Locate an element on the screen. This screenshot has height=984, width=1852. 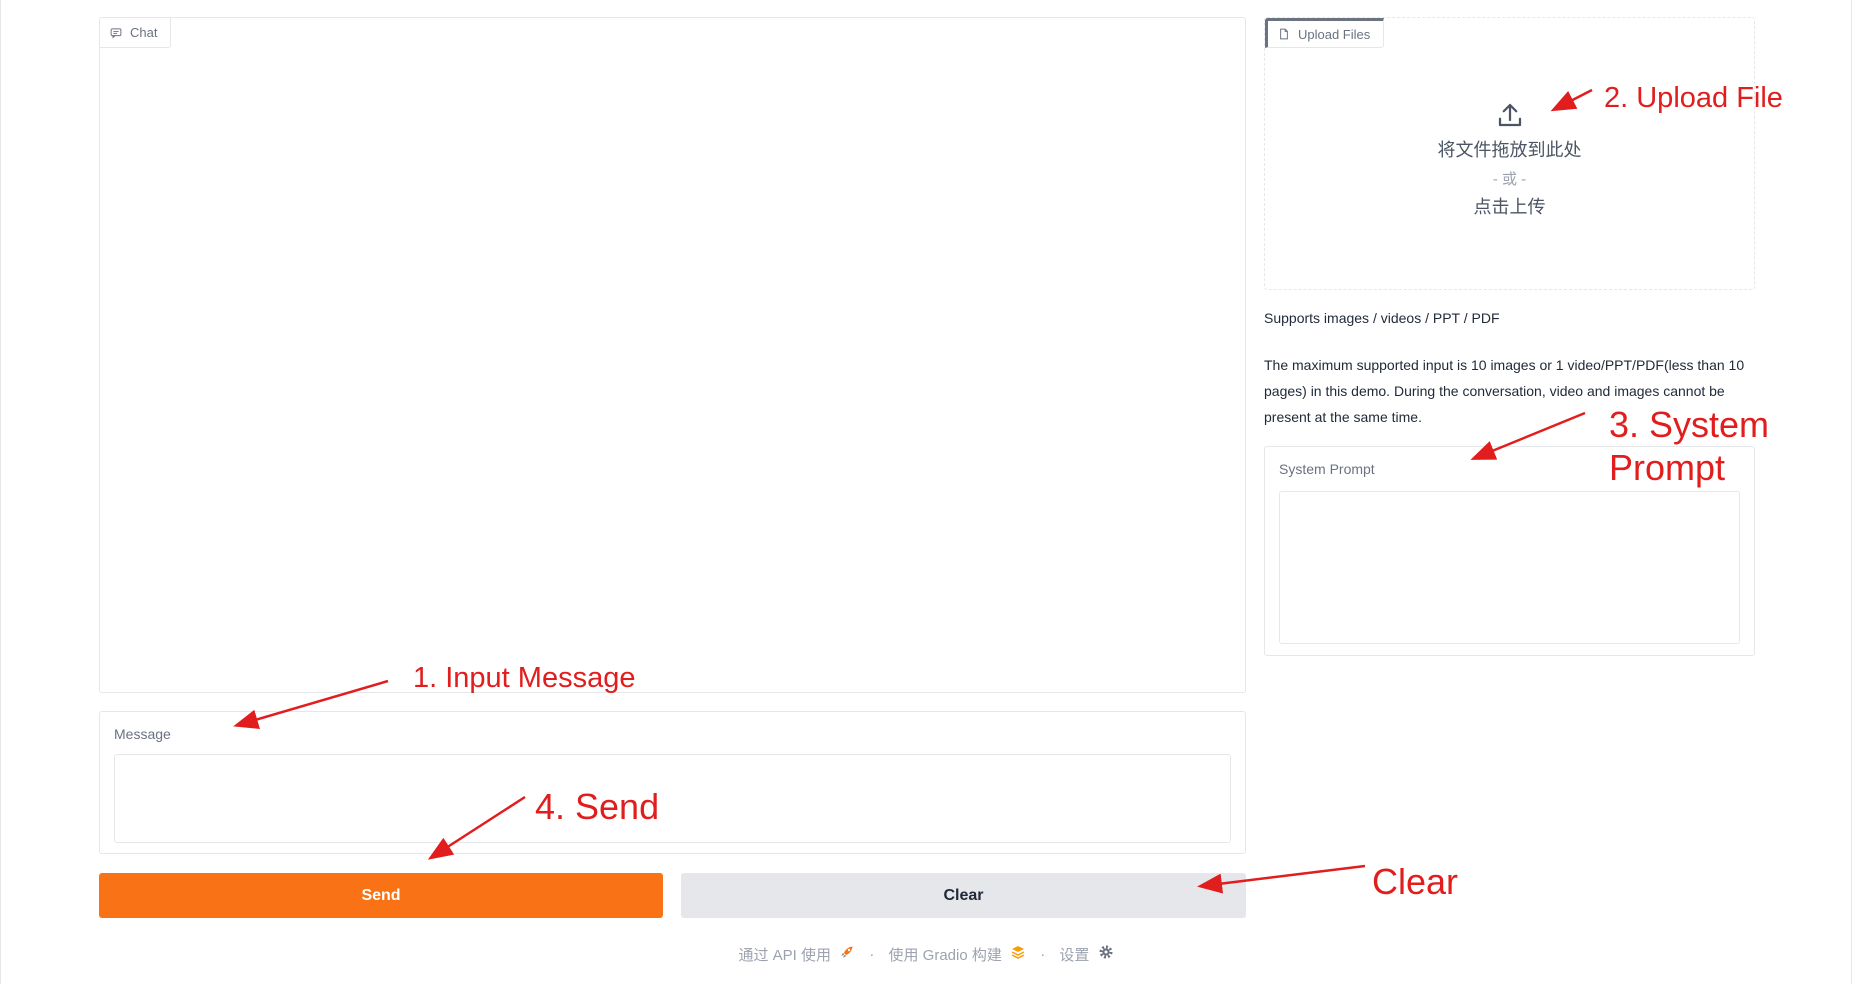
message-input is located at coordinates (672, 798).